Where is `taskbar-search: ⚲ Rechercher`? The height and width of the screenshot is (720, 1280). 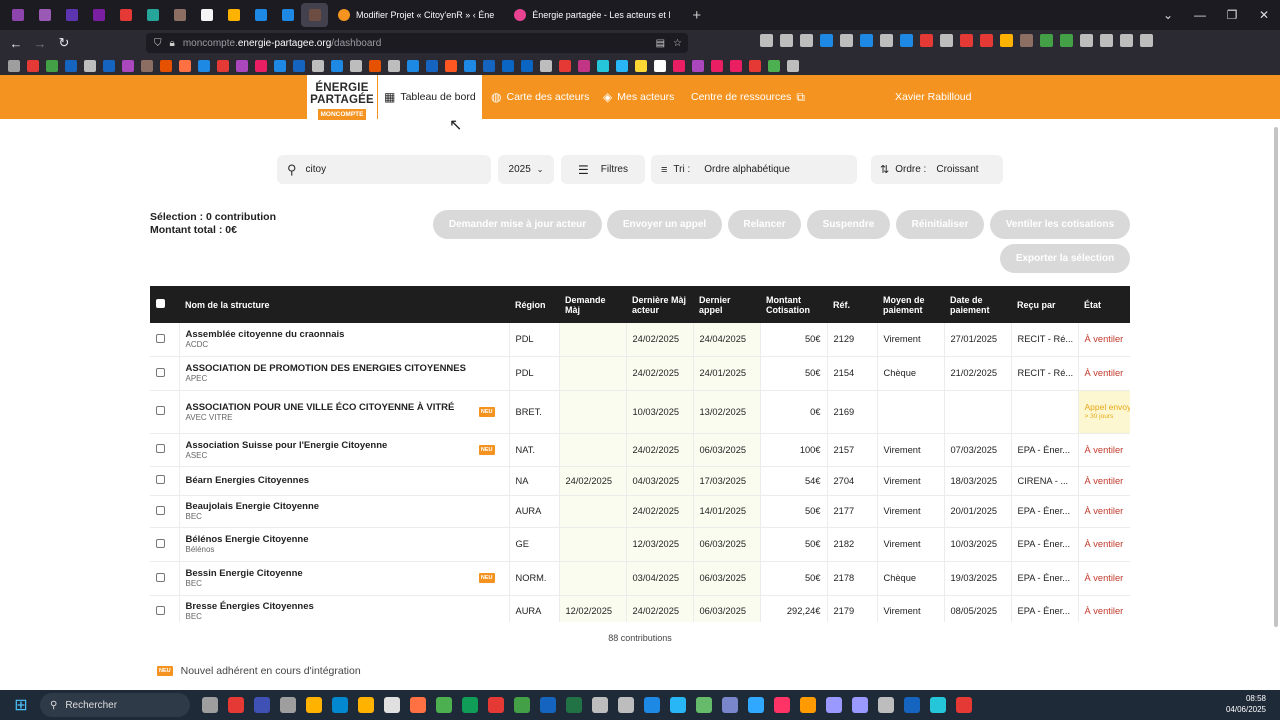 taskbar-search: ⚲ Rechercher is located at coordinates (115, 705).